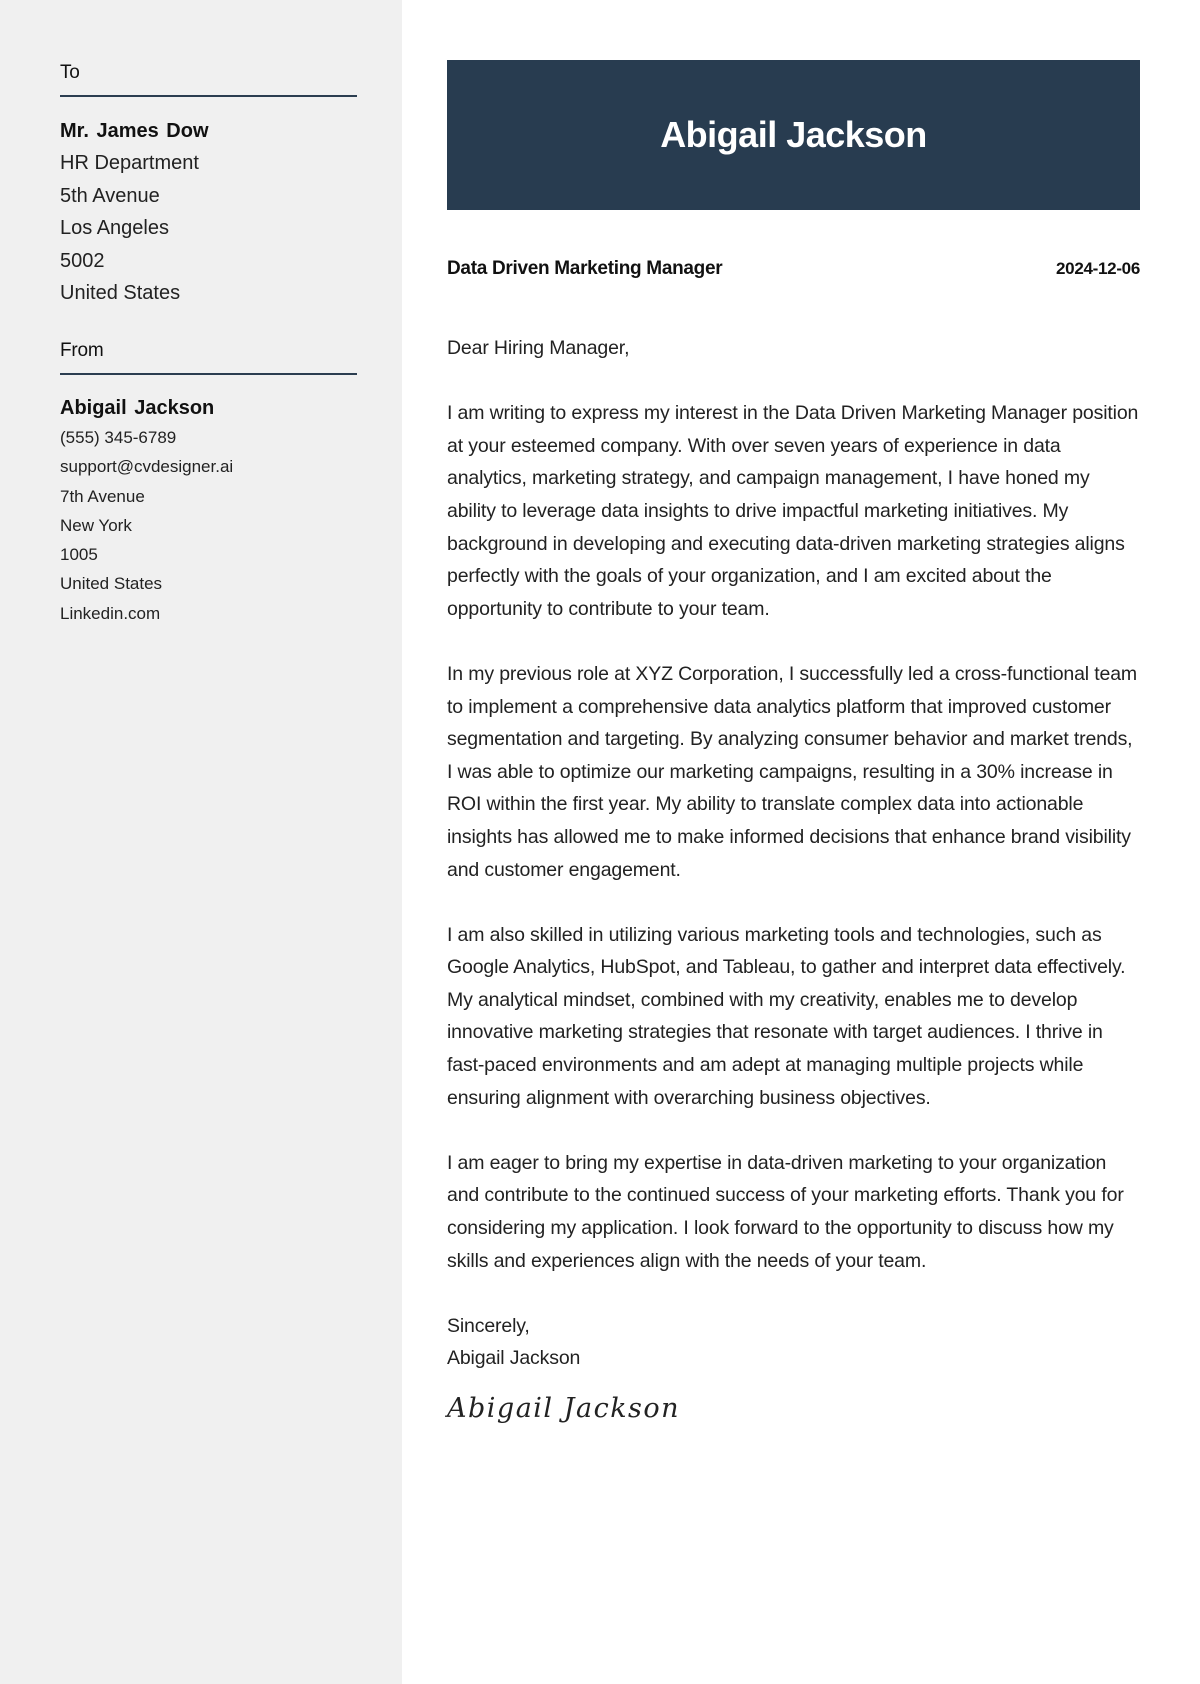  Describe the element at coordinates (1098, 268) in the screenshot. I see `letter-date: 2024-12-06` at that location.